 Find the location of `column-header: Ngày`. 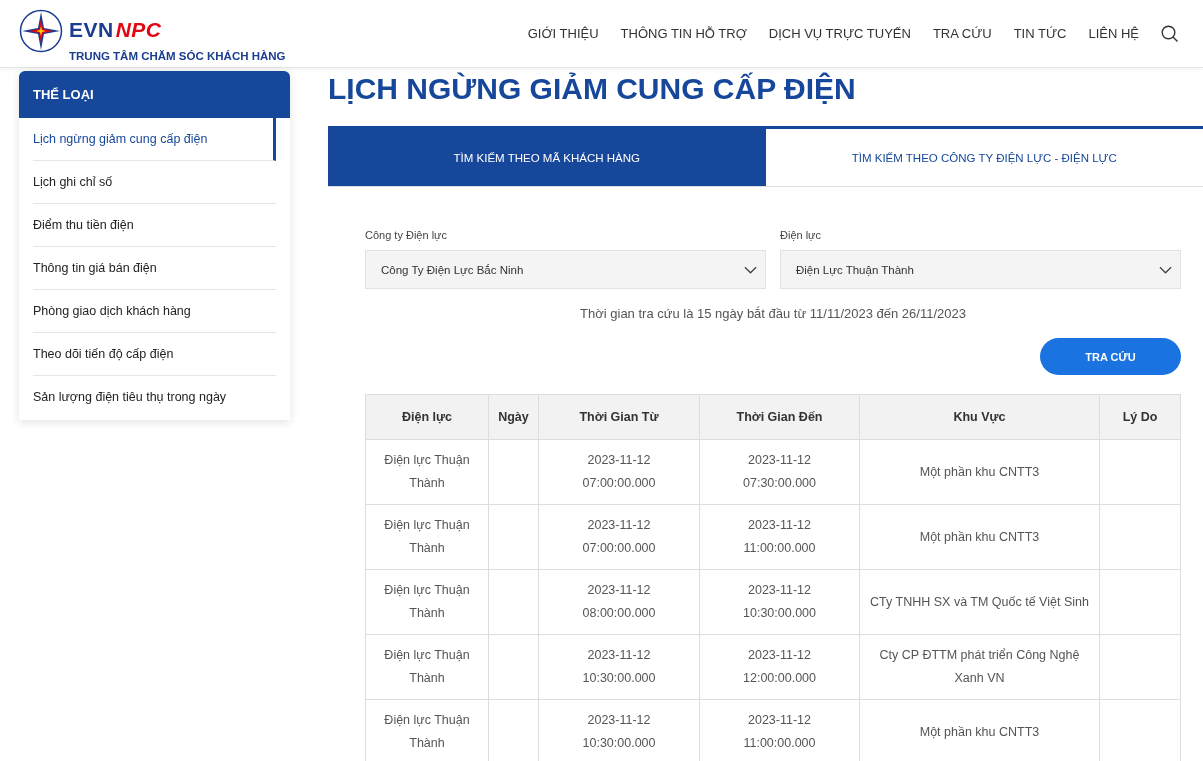

column-header: Ngày is located at coordinates (513, 417).